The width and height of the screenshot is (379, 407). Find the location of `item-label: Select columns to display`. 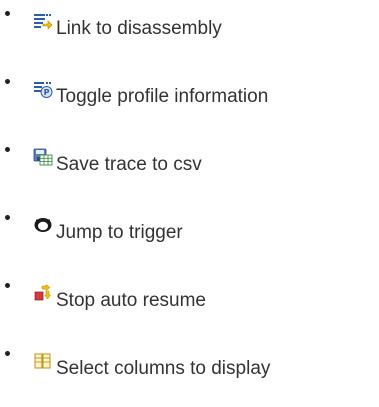

item-label: Select columns to display is located at coordinates (163, 368).